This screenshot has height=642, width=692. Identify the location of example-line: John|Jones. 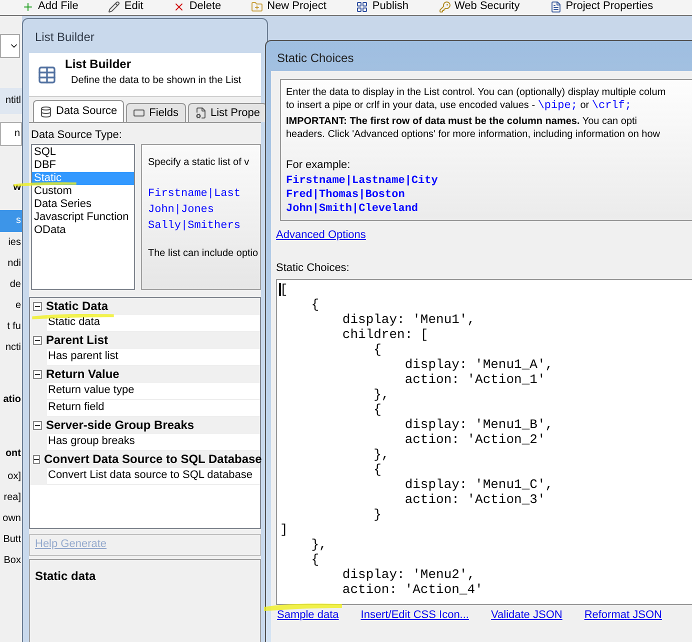
(182, 210).